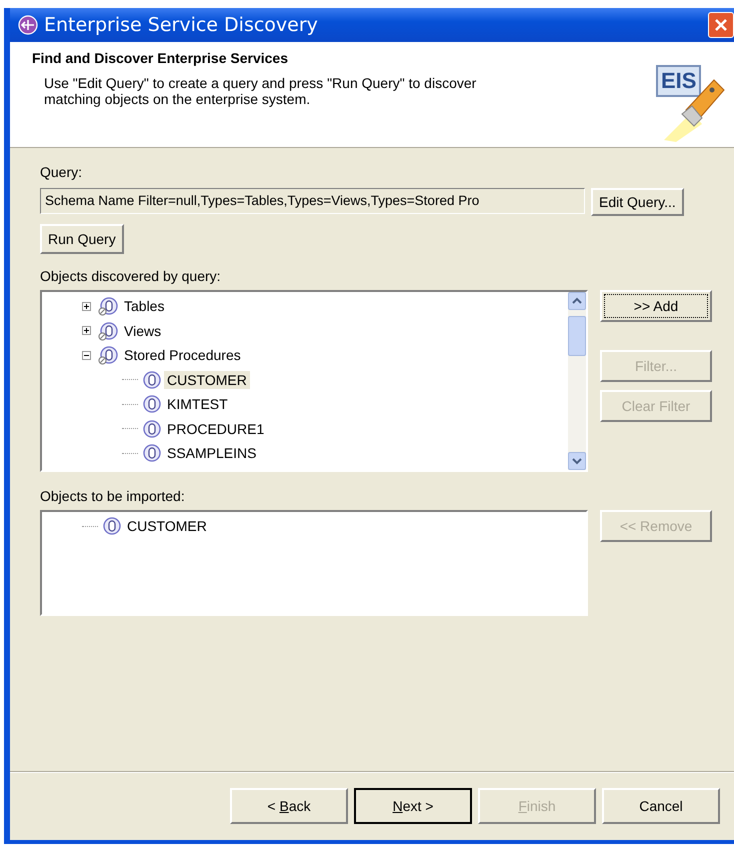  Describe the element at coordinates (142, 331) in the screenshot. I see `tree-item: Views` at that location.